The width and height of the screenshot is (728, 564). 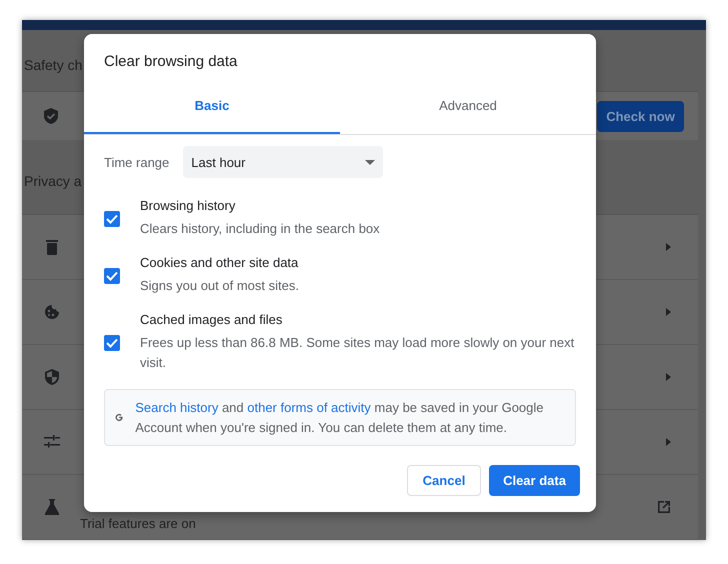 What do you see at coordinates (283, 162) in the screenshot?
I see `time-range-dropdown: Last hour` at bounding box center [283, 162].